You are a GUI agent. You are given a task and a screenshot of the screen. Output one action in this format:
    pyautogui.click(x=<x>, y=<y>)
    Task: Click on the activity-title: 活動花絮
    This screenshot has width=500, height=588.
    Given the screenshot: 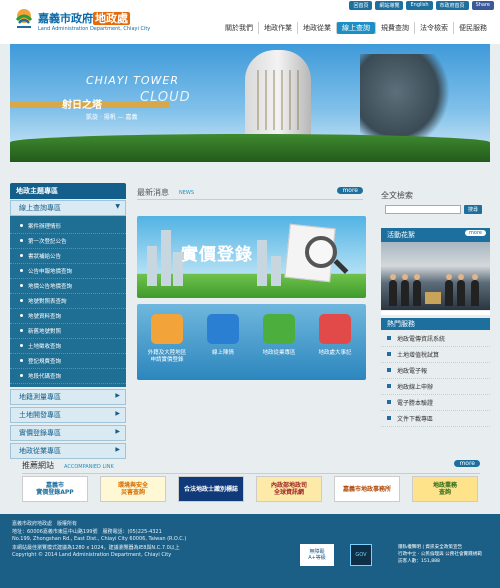 What is the action you would take?
    pyautogui.click(x=401, y=235)
    